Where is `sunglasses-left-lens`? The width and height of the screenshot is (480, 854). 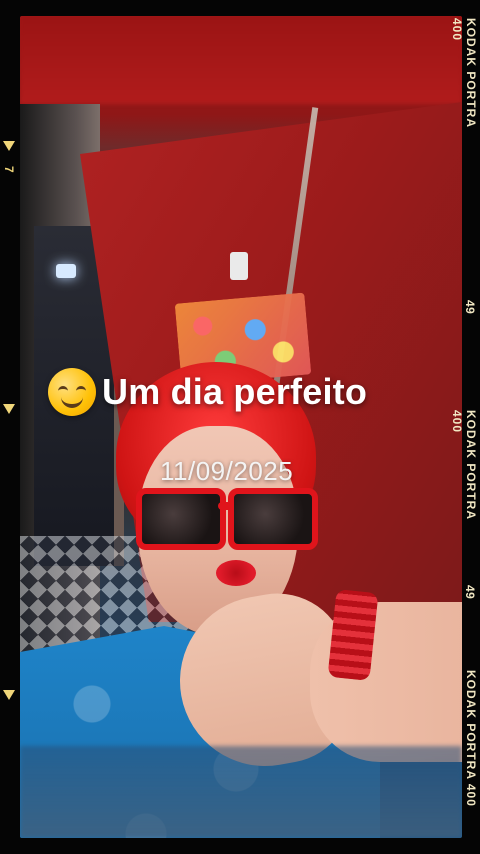 sunglasses-left-lens is located at coordinates (181, 519).